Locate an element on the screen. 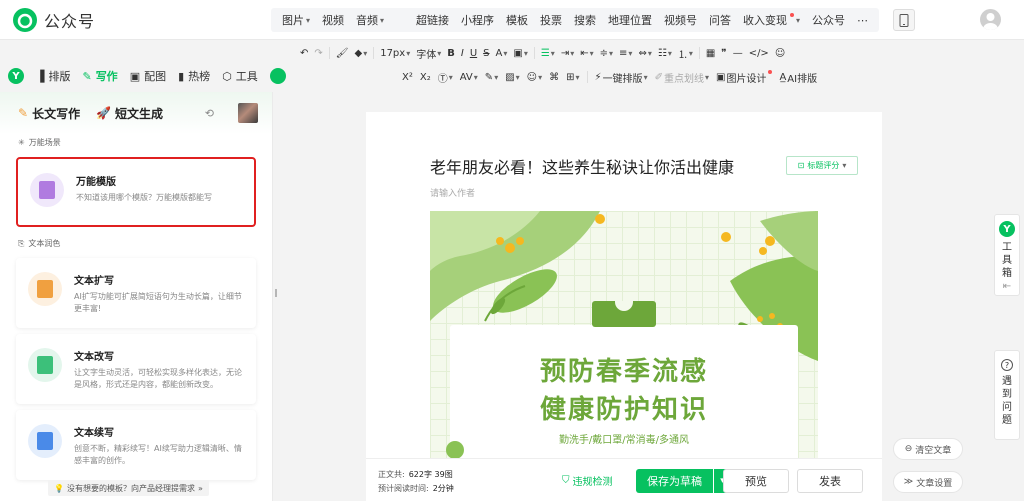  violation-check-button: ⛉ 违规检测 is located at coordinates (587, 480).